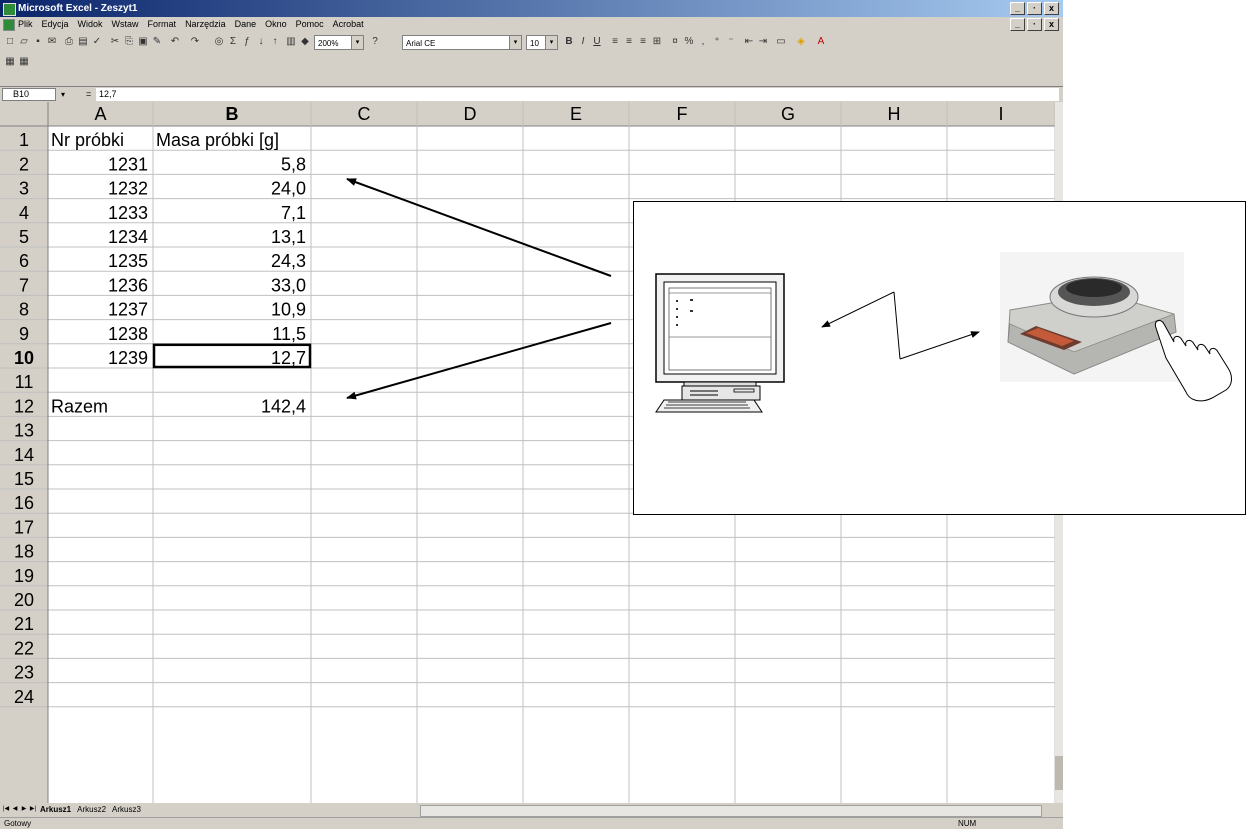 Image resolution: width=1246 pixels, height=829 pixels. I want to click on scale-icon, so click(1092, 317).